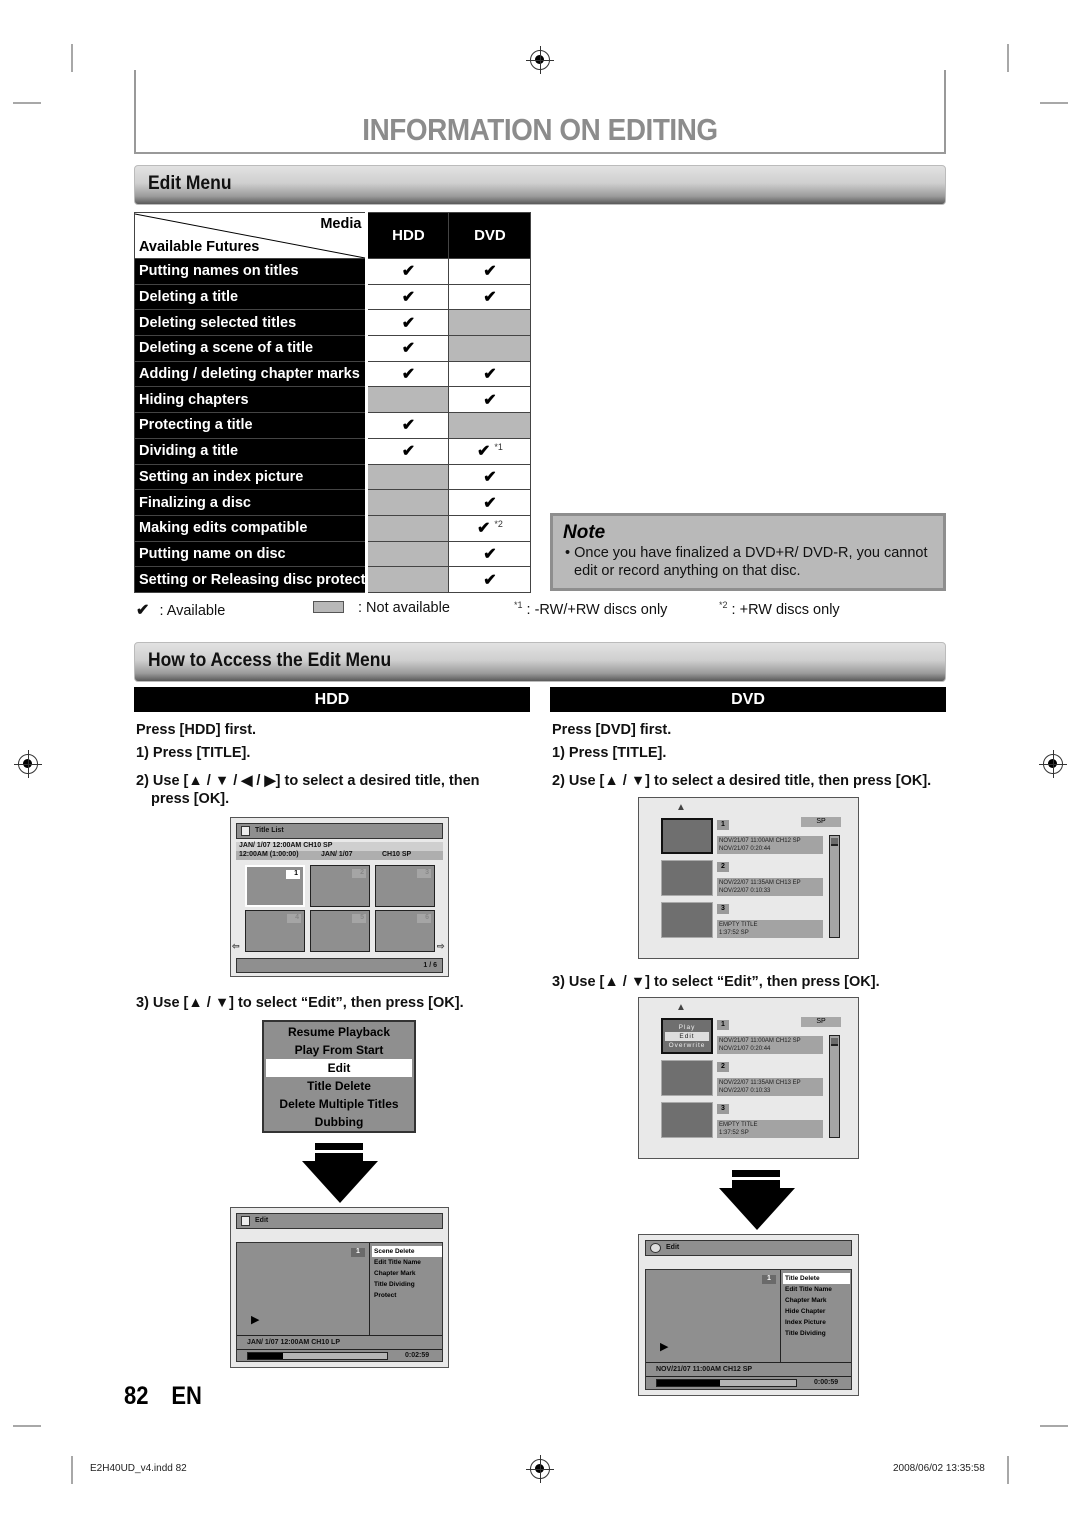 Image resolution: width=1080 pixels, height=1528 pixels. Describe the element at coordinates (339, 1122) in the screenshot. I see `menu-item: Dubbing` at that location.